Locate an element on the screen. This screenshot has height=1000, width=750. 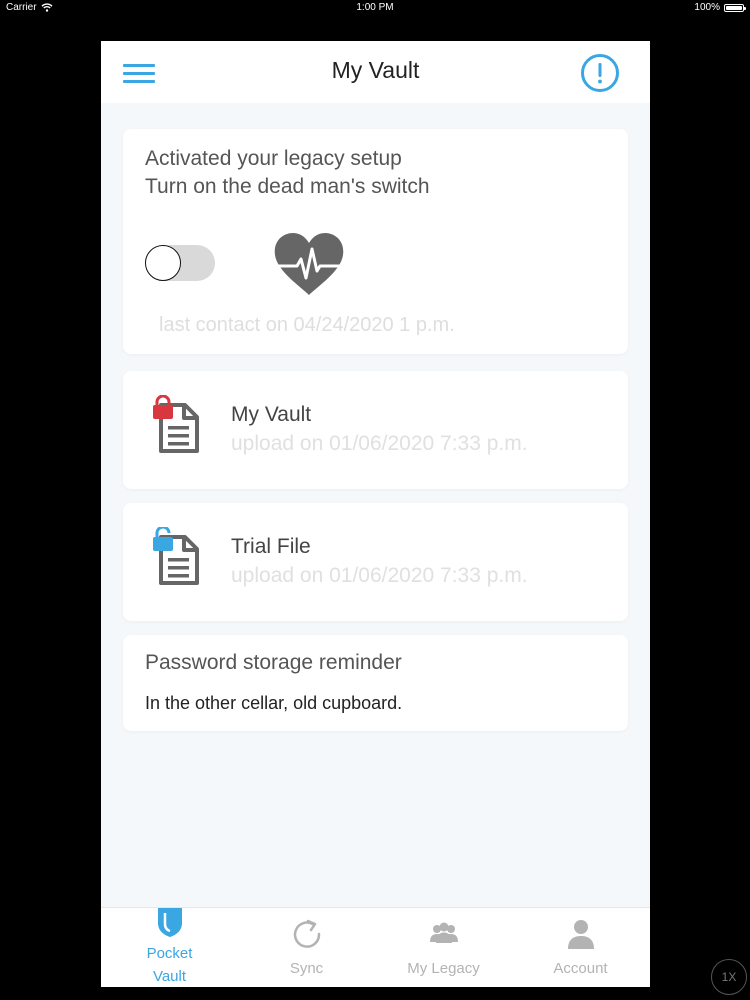
tab-label: Pocket Vault is located at coordinates (169, 964).